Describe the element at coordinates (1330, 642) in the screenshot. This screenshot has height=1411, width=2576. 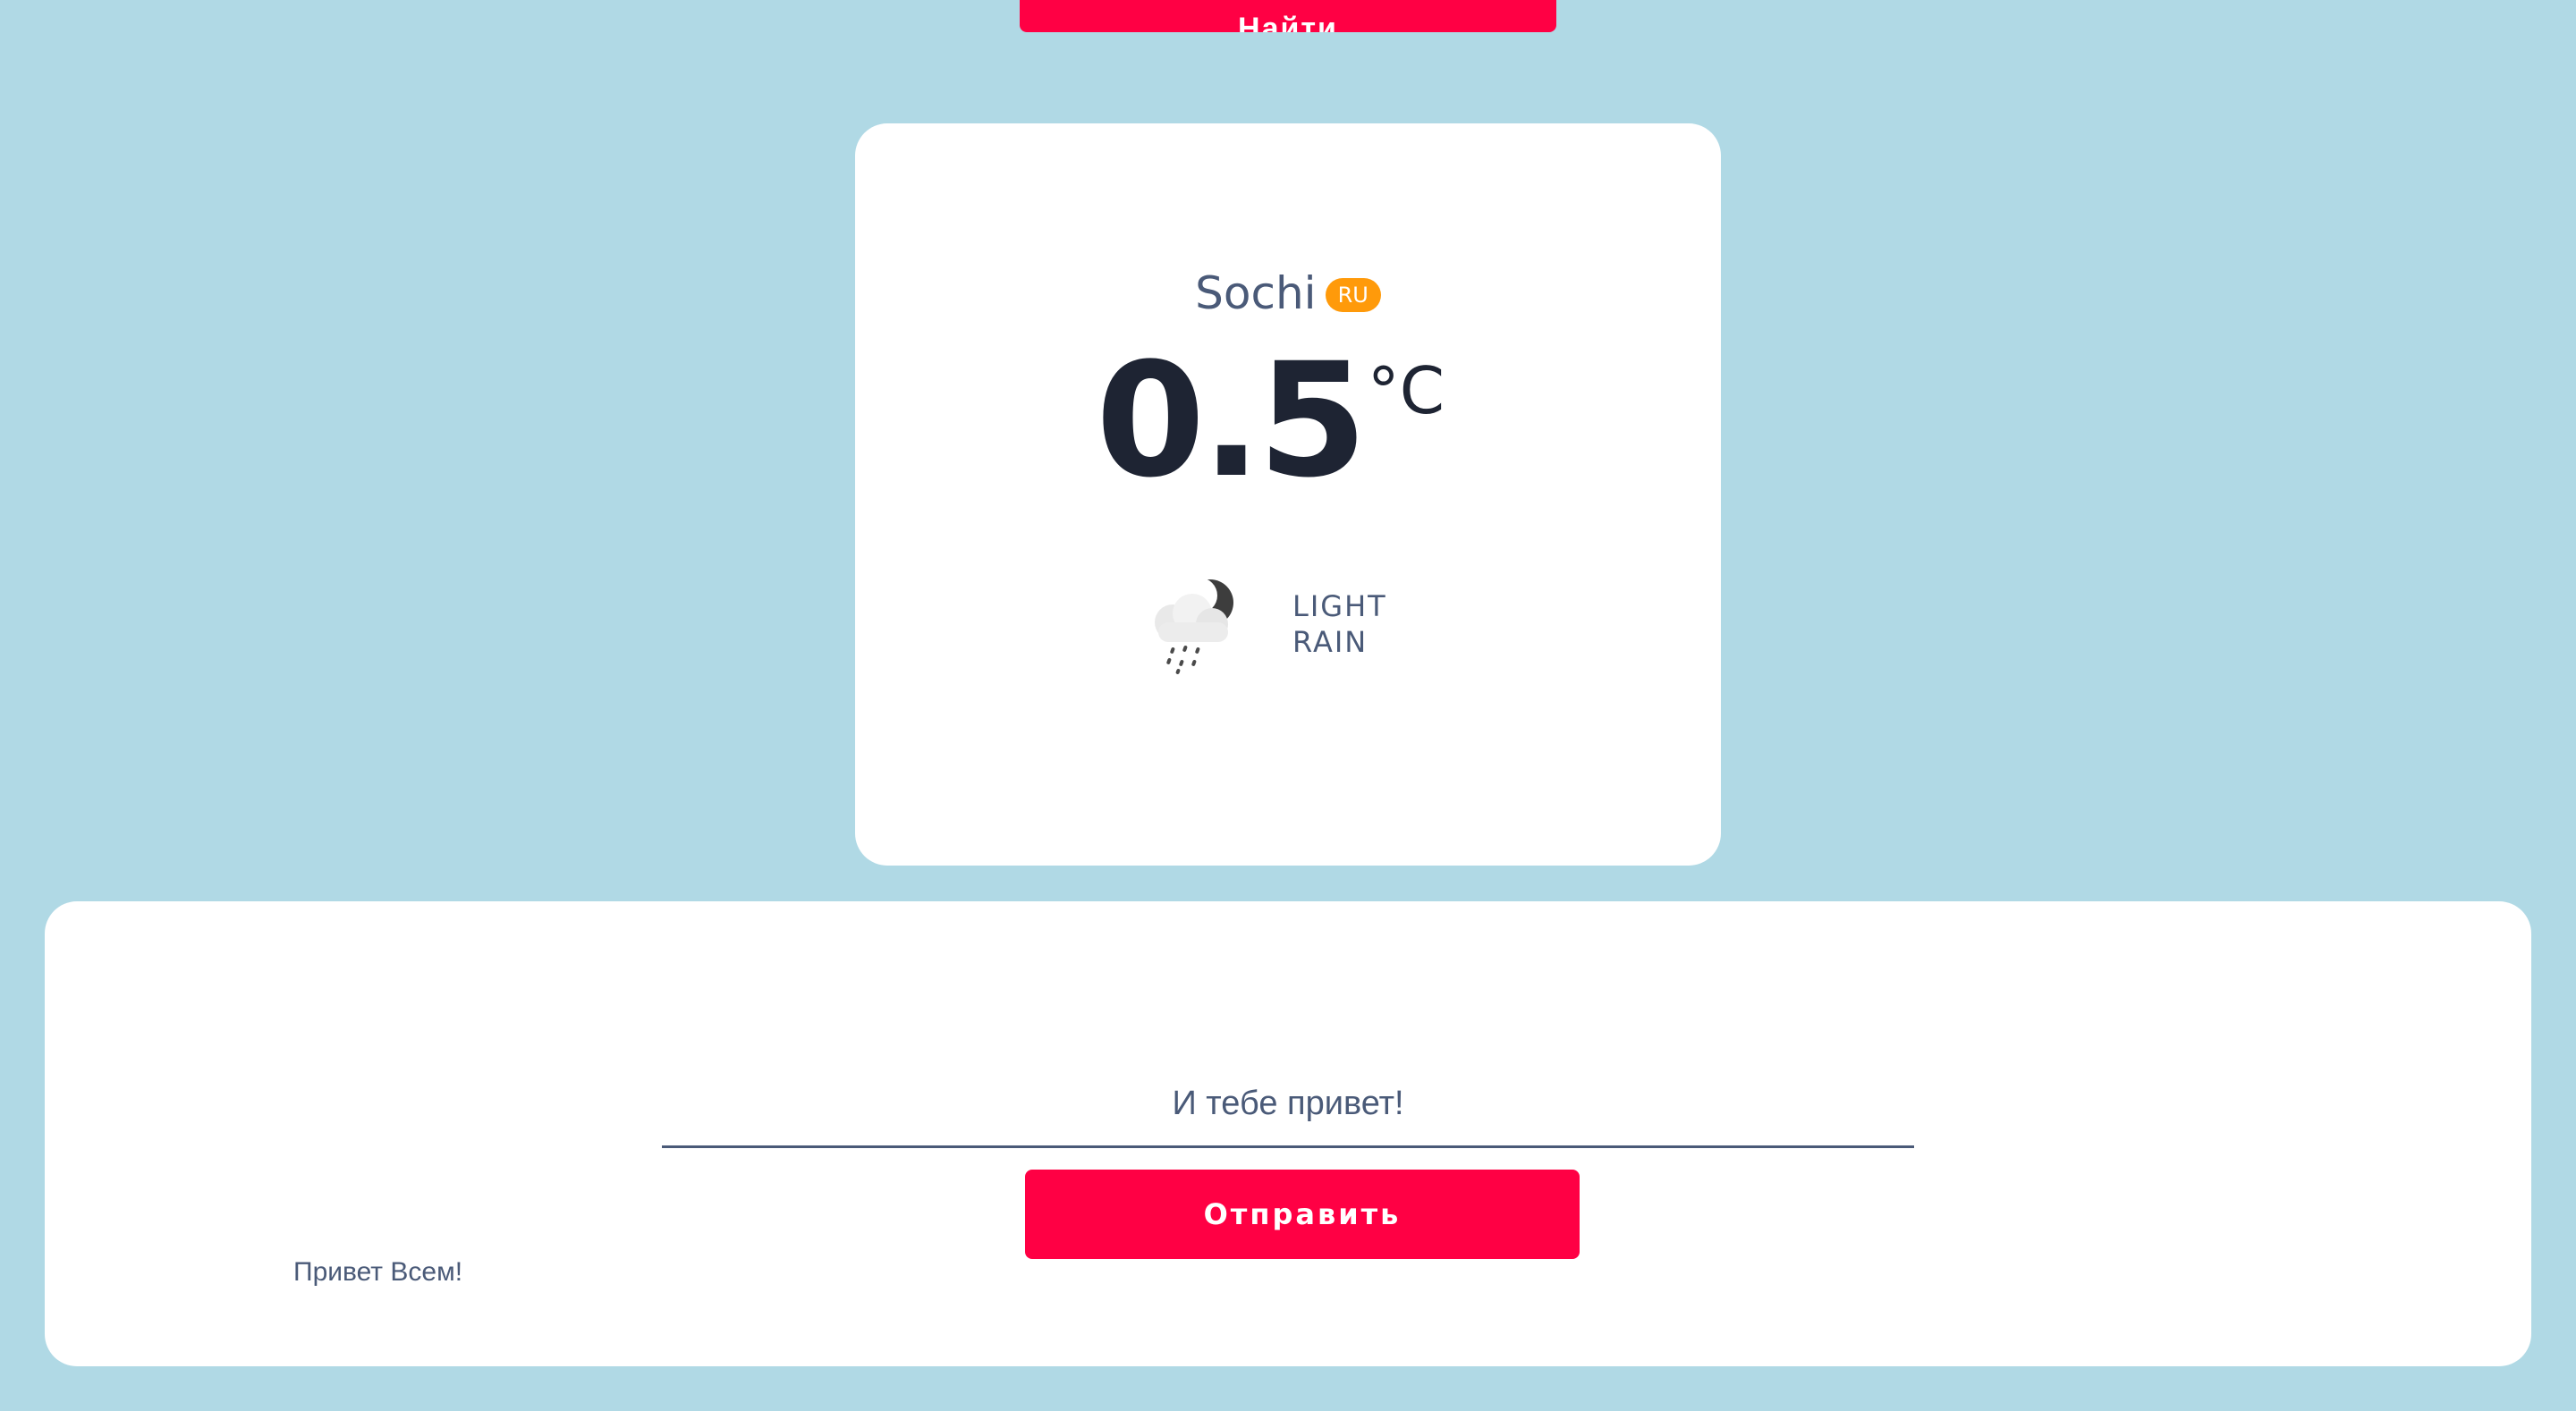
I see `condition-line-2: RAIN` at that location.